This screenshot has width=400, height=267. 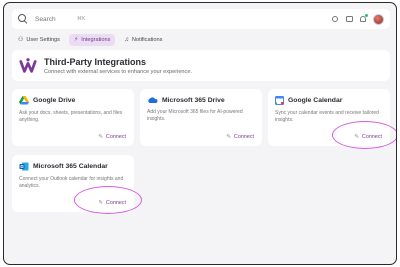 What do you see at coordinates (153, 100) in the screenshot?
I see `onedrive-cloud-icon` at bounding box center [153, 100].